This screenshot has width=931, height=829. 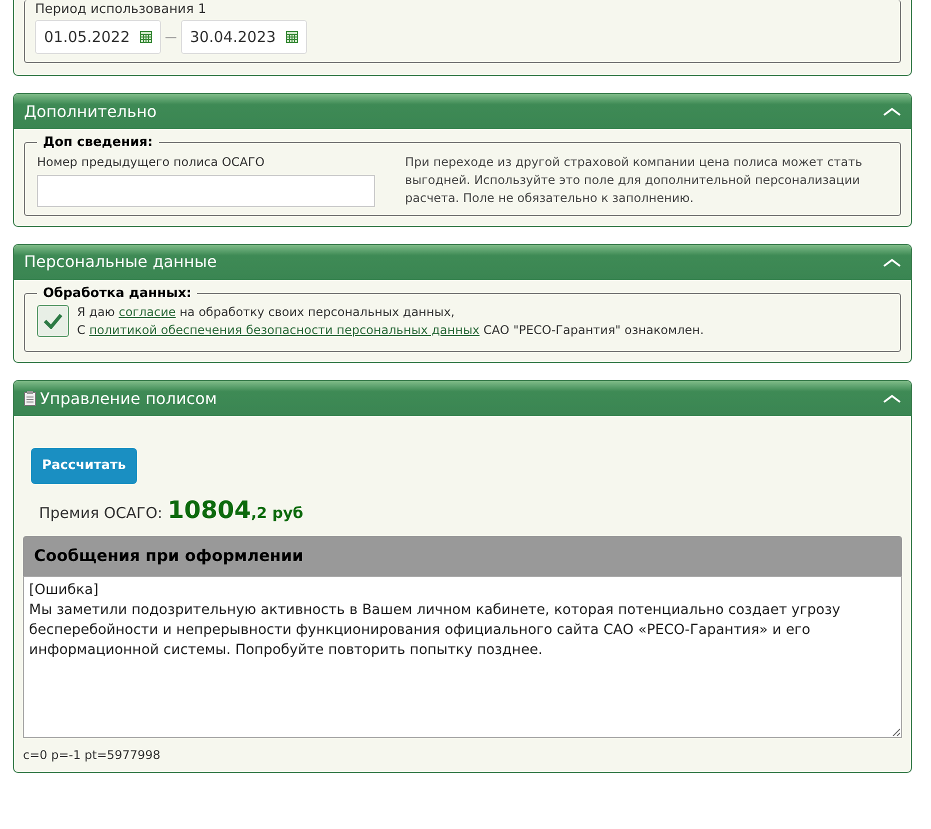 What do you see at coordinates (90, 111) in the screenshot?
I see `panel-title: Дополнительно` at bounding box center [90, 111].